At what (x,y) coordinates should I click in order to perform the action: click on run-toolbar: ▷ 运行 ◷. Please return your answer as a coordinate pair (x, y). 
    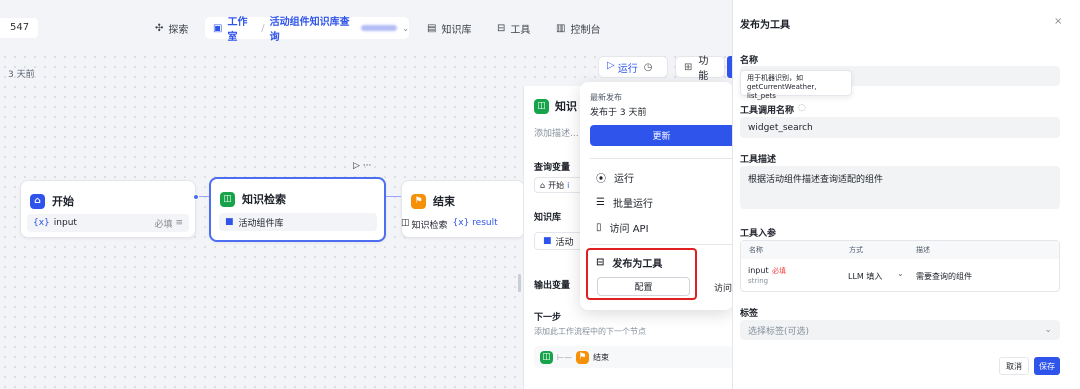
    Looking at the image, I should click on (633, 67).